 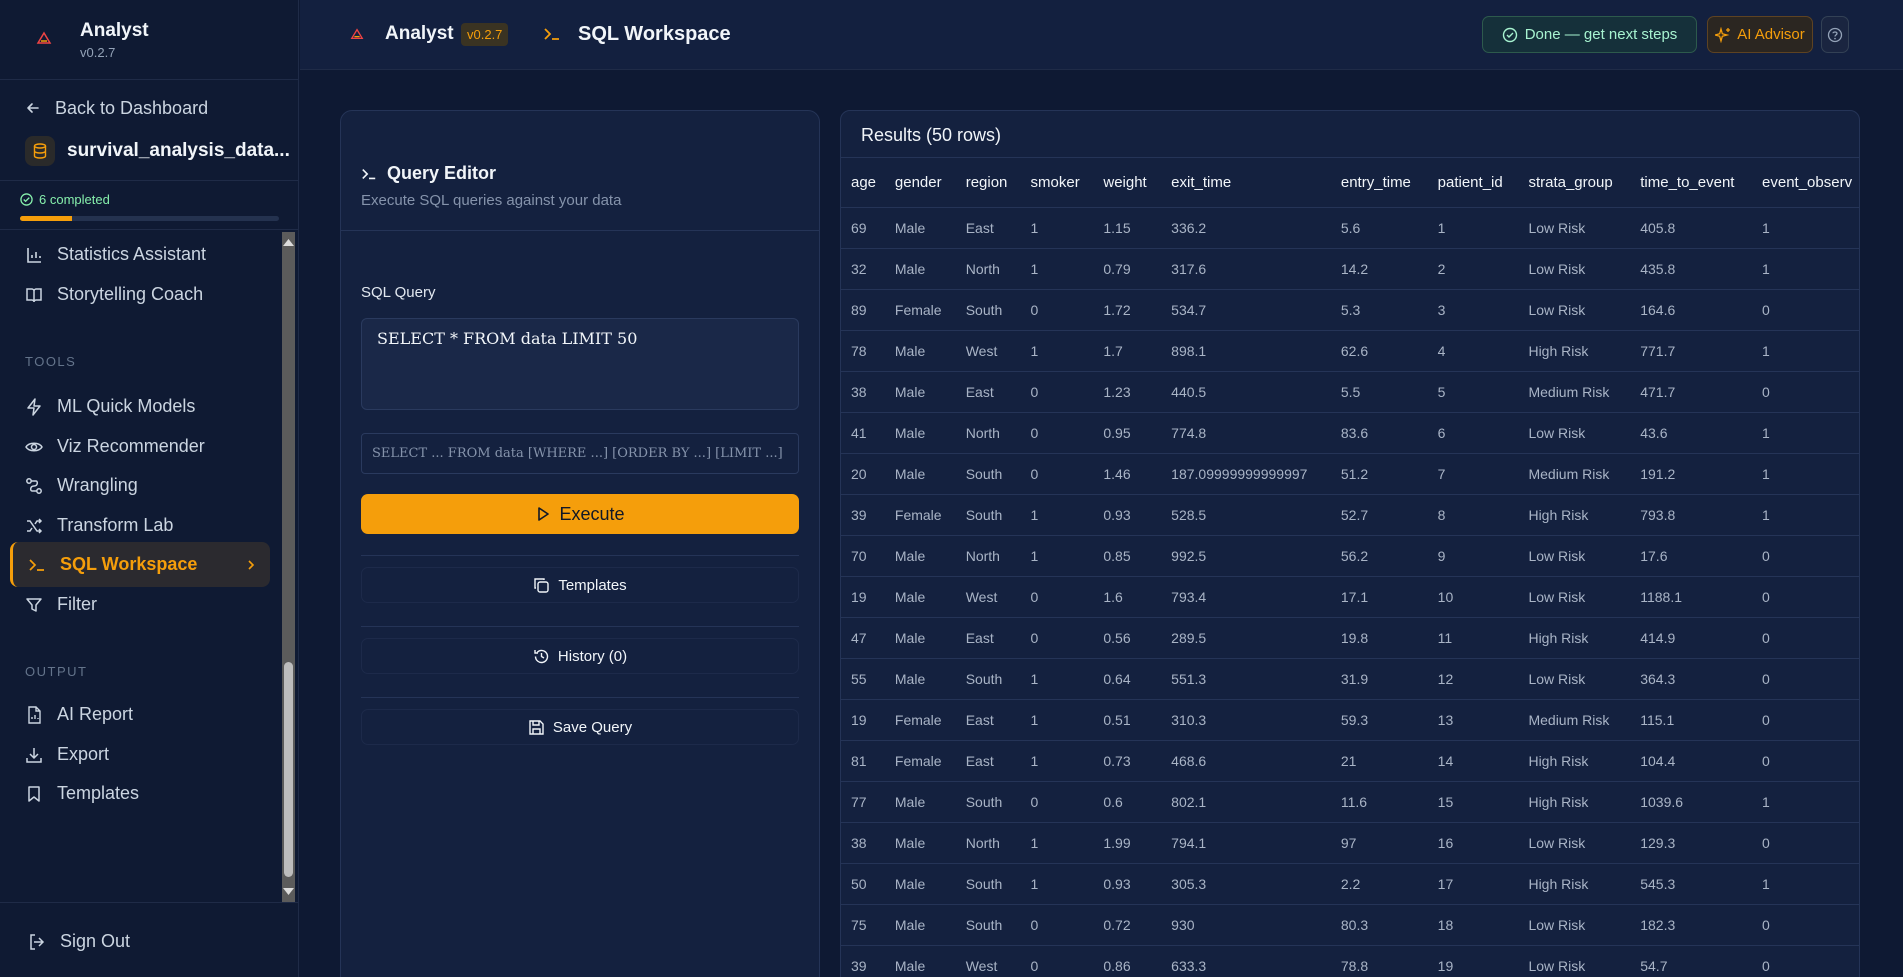 I want to click on table-cell: 5, so click(x=1473, y=392).